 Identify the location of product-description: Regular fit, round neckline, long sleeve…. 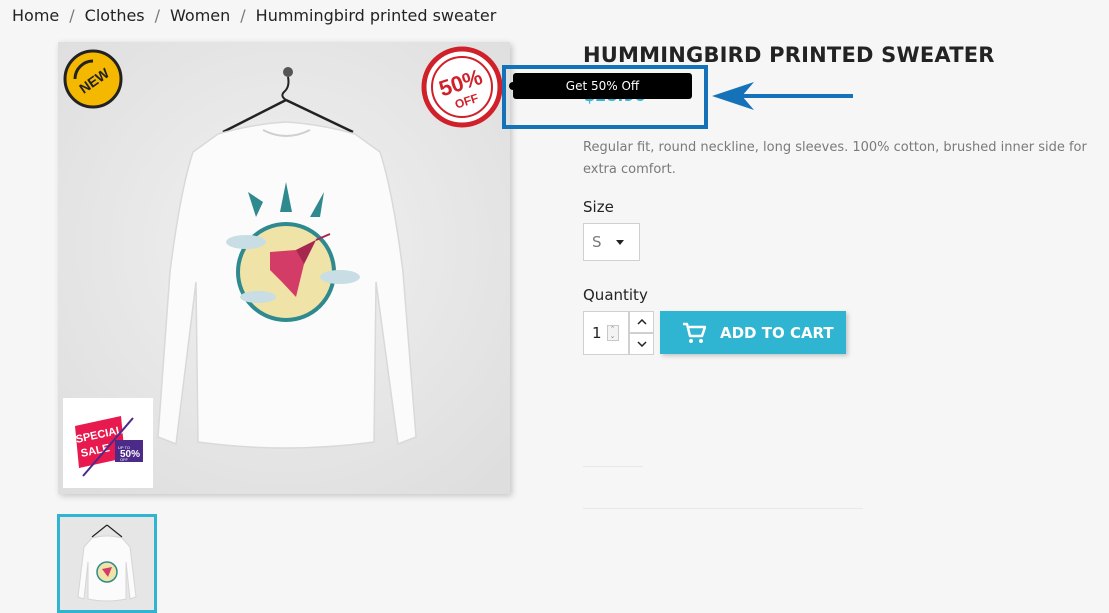
(835, 158).